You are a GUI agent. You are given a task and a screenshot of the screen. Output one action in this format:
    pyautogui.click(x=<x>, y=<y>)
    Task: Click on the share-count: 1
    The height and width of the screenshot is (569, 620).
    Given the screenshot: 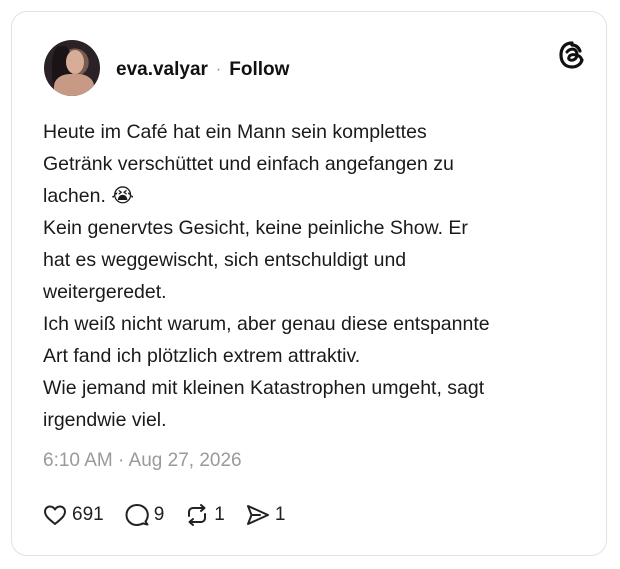 What is the action you would take?
    pyautogui.click(x=280, y=514)
    